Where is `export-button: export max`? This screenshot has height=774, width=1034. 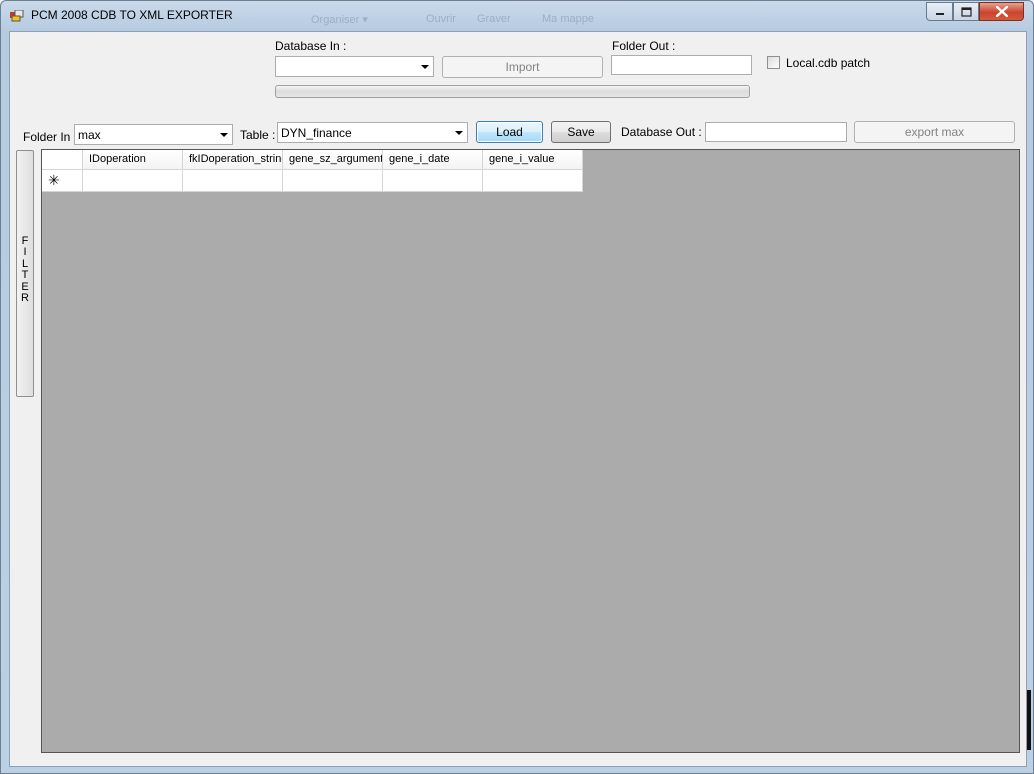
export-button: export max is located at coordinates (934, 132).